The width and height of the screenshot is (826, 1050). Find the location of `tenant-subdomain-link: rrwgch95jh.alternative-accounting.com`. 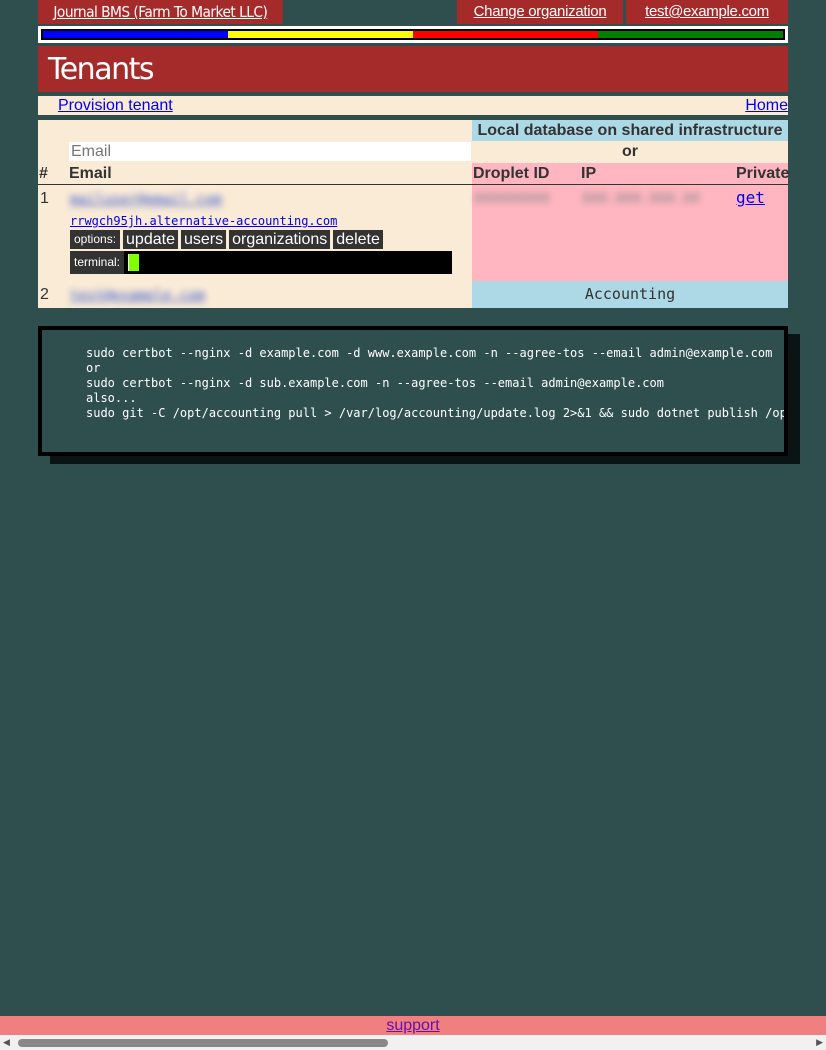

tenant-subdomain-link: rrwgch95jh.alternative-accounting.com is located at coordinates (203, 221).